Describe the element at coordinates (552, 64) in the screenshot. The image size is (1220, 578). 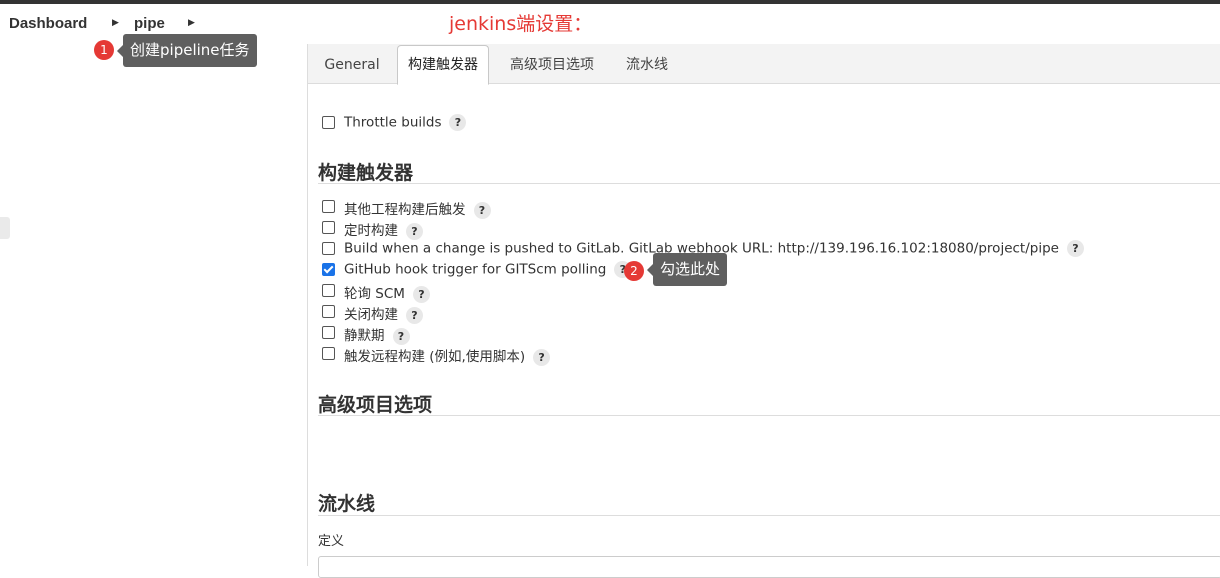
I see `tab-advanced-options: 高级项目选项` at that location.